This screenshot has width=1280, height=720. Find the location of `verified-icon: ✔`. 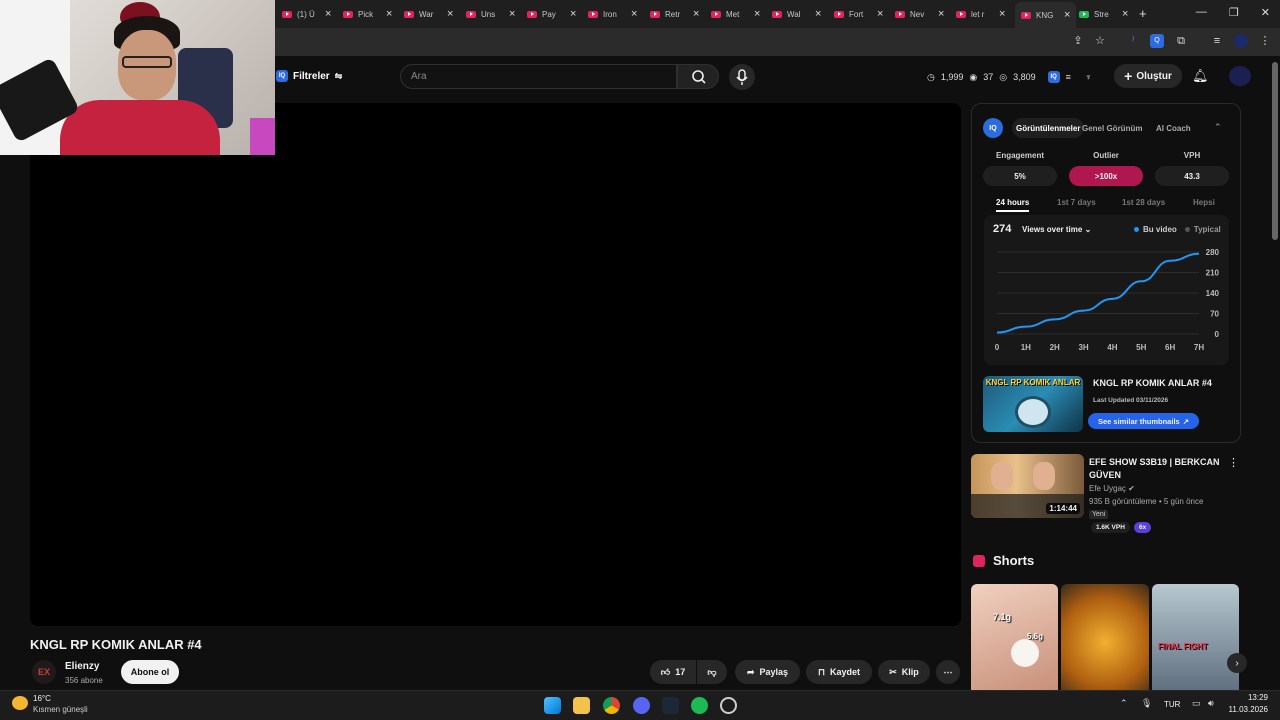

verified-icon: ✔ is located at coordinates (1131, 488).